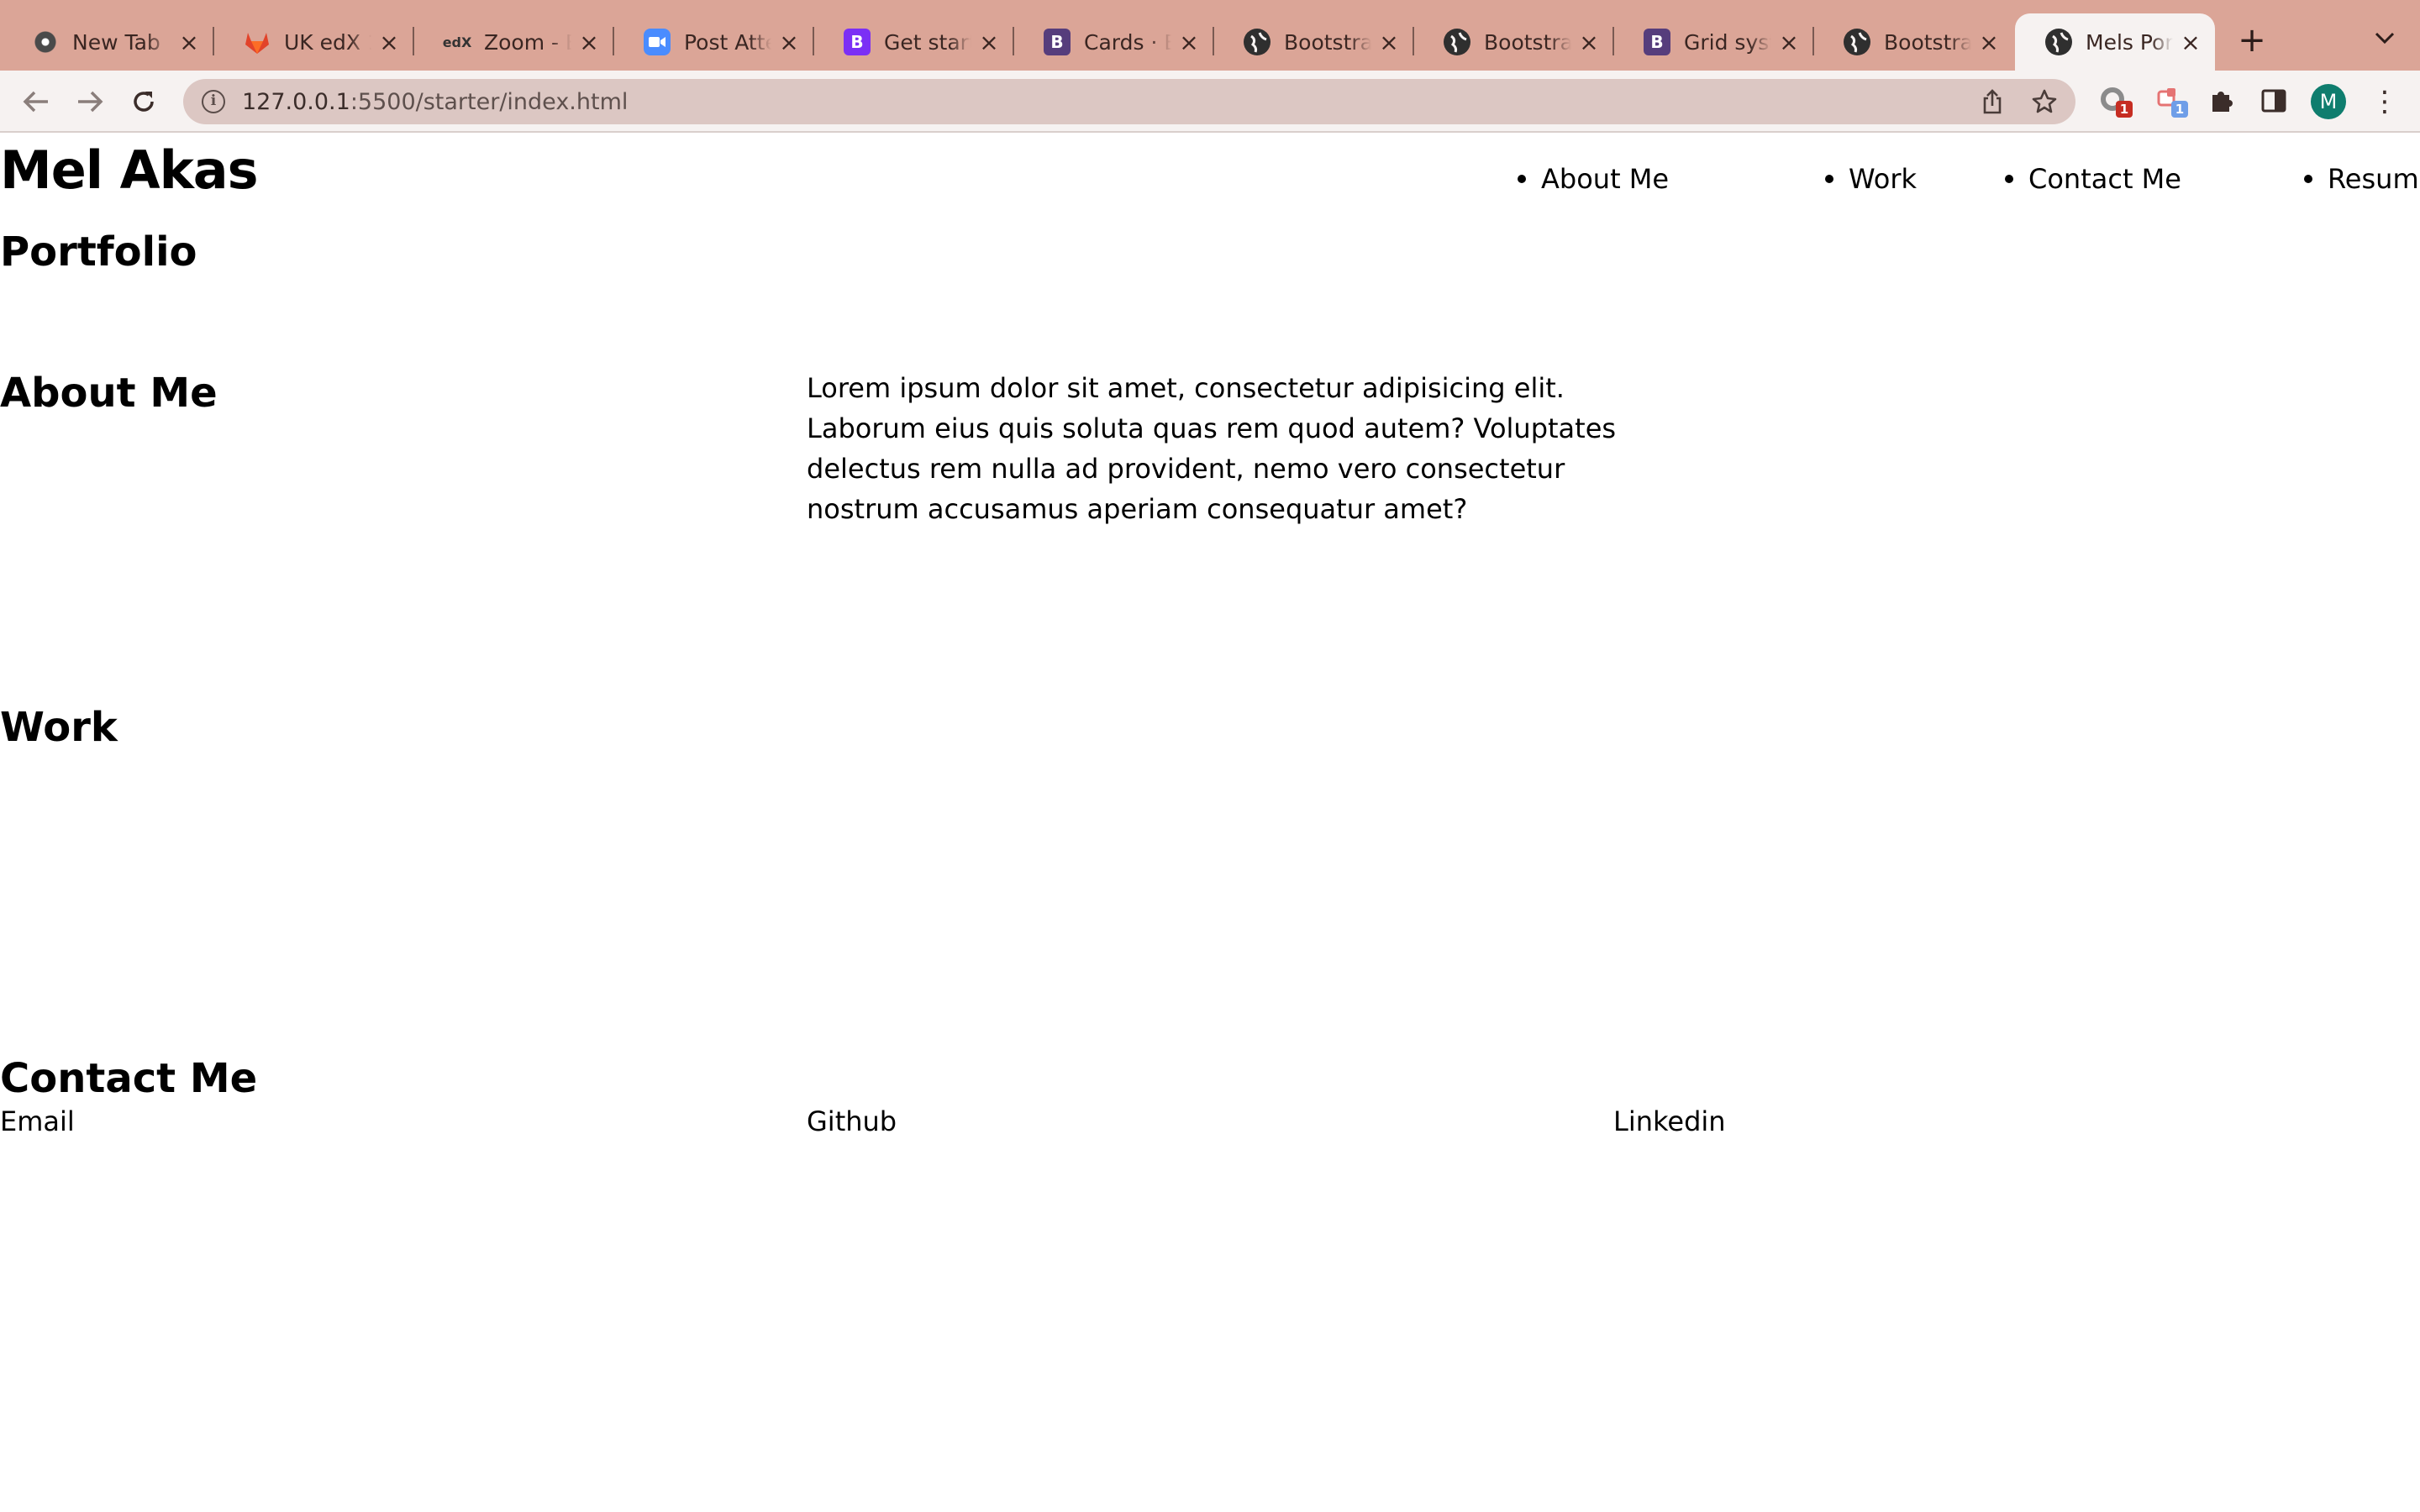 The image size is (2420, 1512). Describe the element at coordinates (2104, 179) in the screenshot. I see `nav-label: Contact Me` at that location.